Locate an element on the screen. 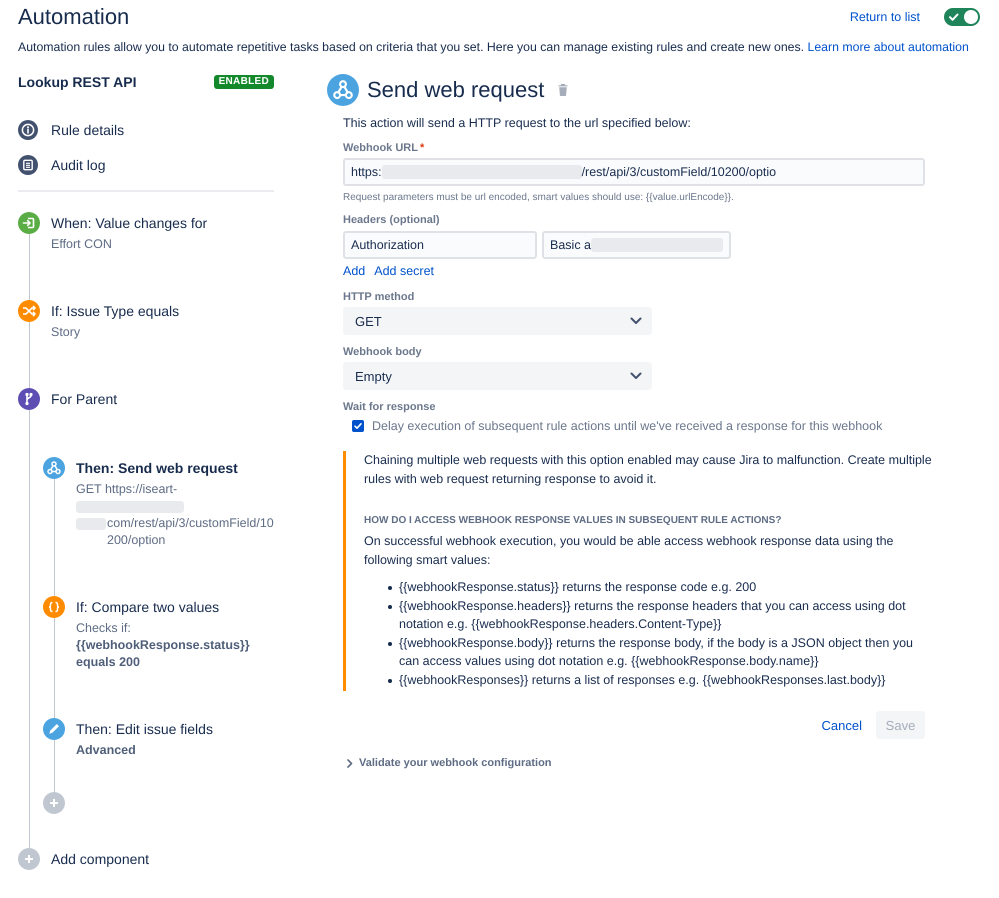  cancel-button: Cancel is located at coordinates (842, 725).